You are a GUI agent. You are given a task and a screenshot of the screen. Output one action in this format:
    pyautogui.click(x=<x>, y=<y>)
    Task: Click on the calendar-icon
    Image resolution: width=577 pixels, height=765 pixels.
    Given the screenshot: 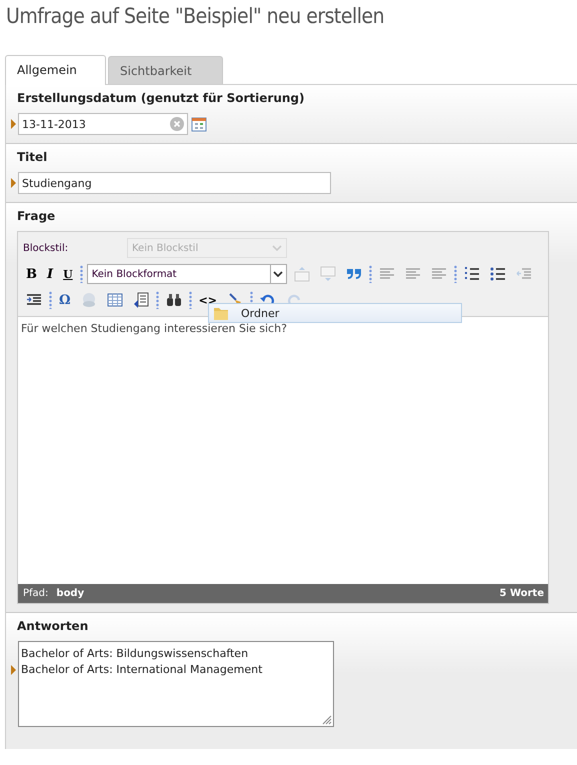 What is the action you would take?
    pyautogui.click(x=199, y=124)
    